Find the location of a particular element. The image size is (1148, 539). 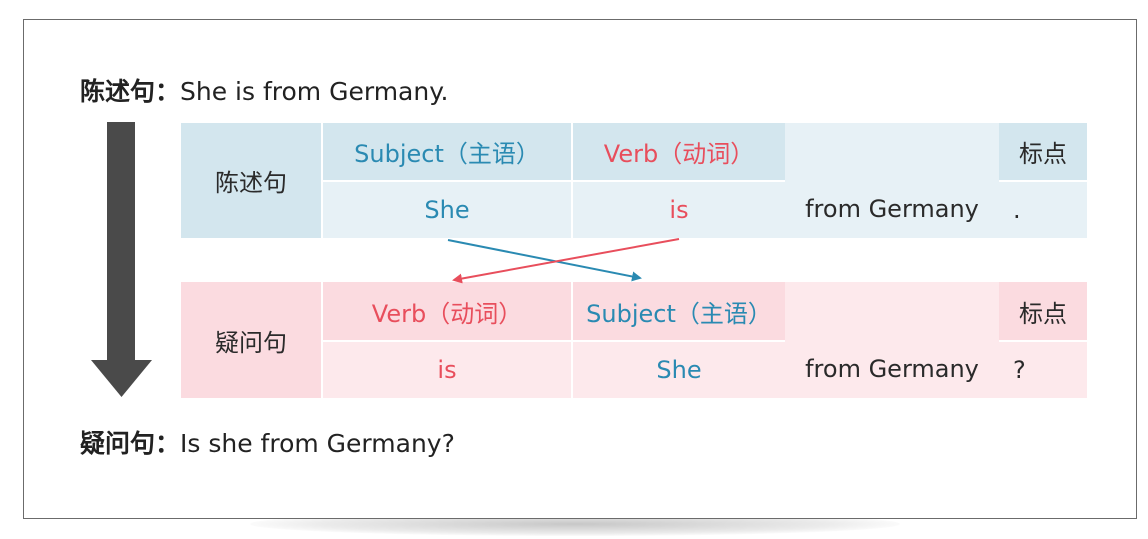

verb-move-arrow is located at coordinates (566, 261).